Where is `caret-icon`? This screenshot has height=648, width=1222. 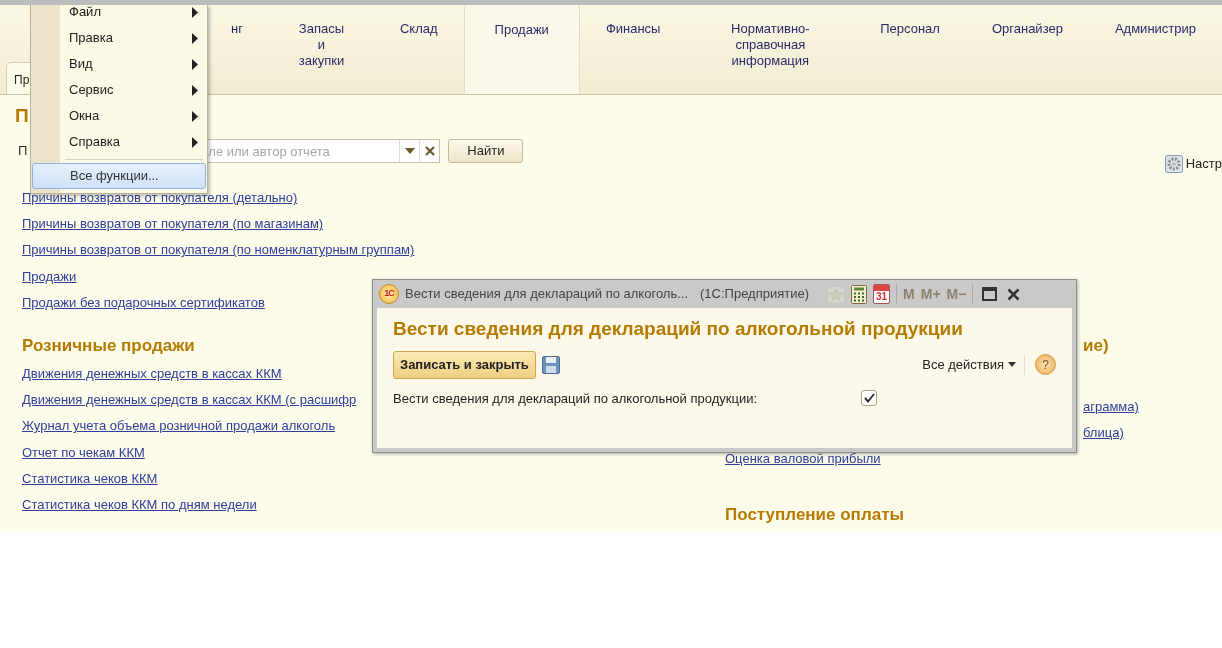 caret-icon is located at coordinates (1012, 365).